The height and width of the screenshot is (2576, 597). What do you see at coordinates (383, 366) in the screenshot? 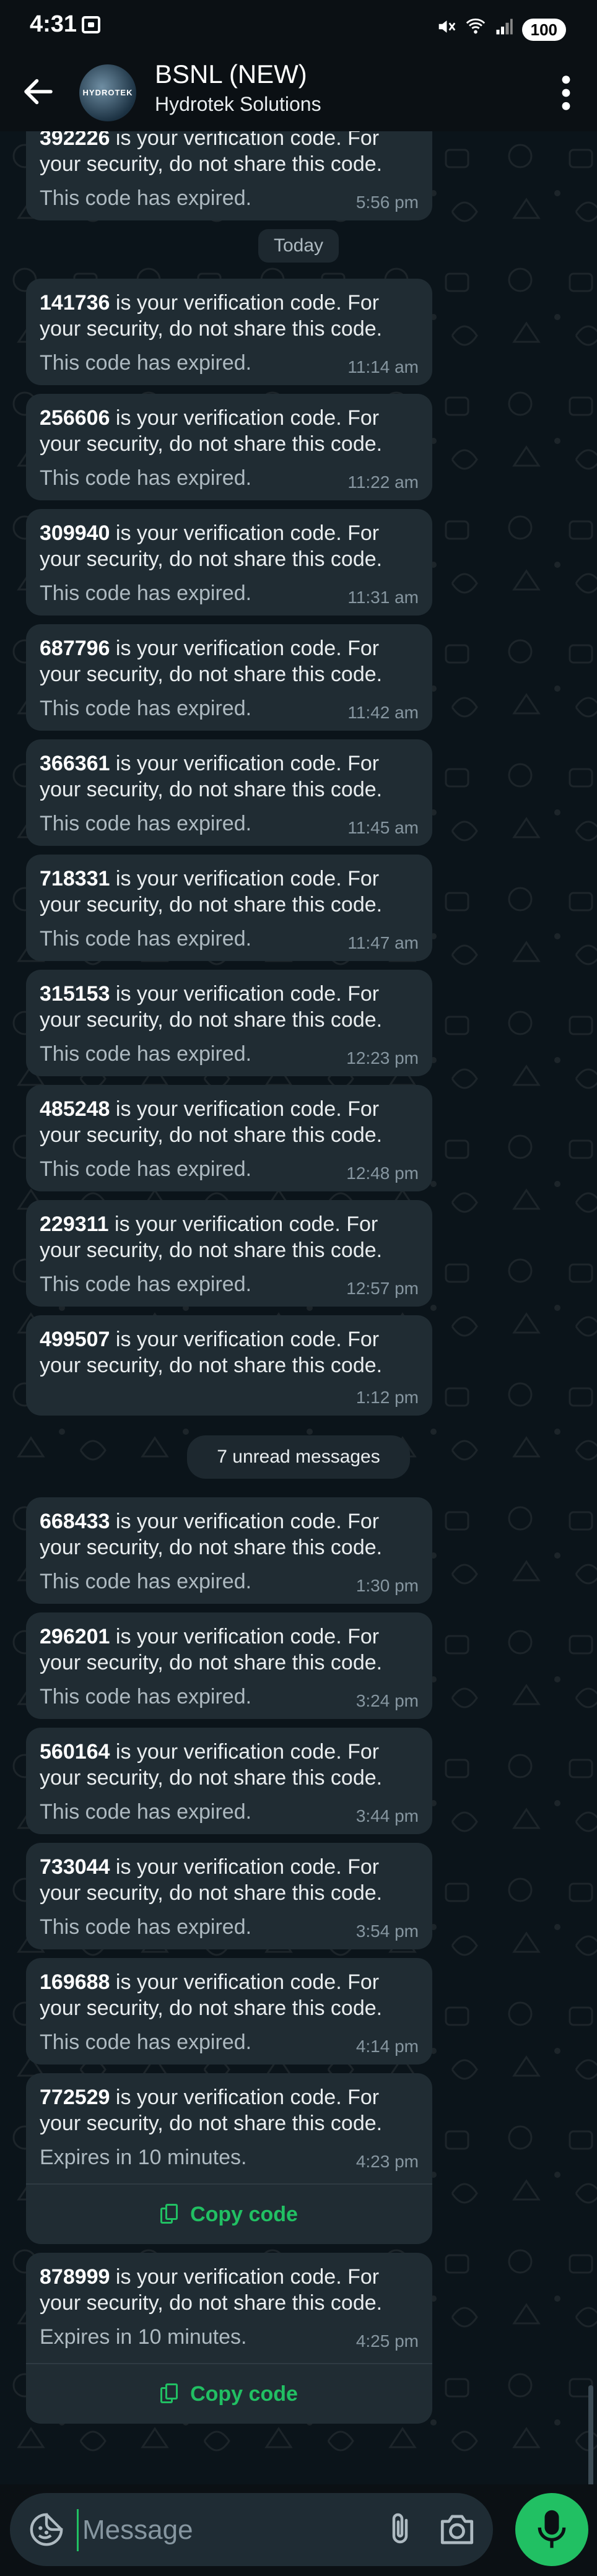
I see `message-time: 11:14 am` at bounding box center [383, 366].